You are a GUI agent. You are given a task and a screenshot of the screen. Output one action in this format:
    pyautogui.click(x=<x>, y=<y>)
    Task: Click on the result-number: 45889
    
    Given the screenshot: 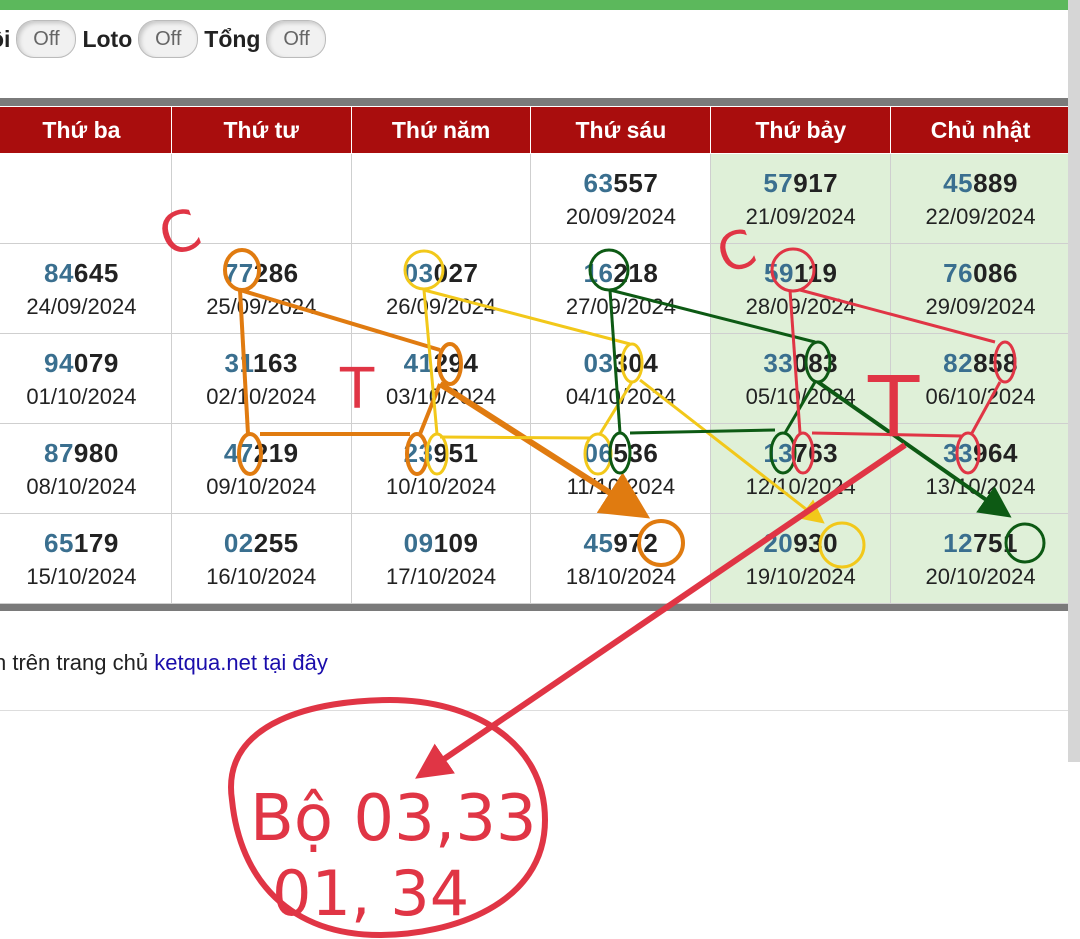 What is the action you would take?
    pyautogui.click(x=980, y=183)
    